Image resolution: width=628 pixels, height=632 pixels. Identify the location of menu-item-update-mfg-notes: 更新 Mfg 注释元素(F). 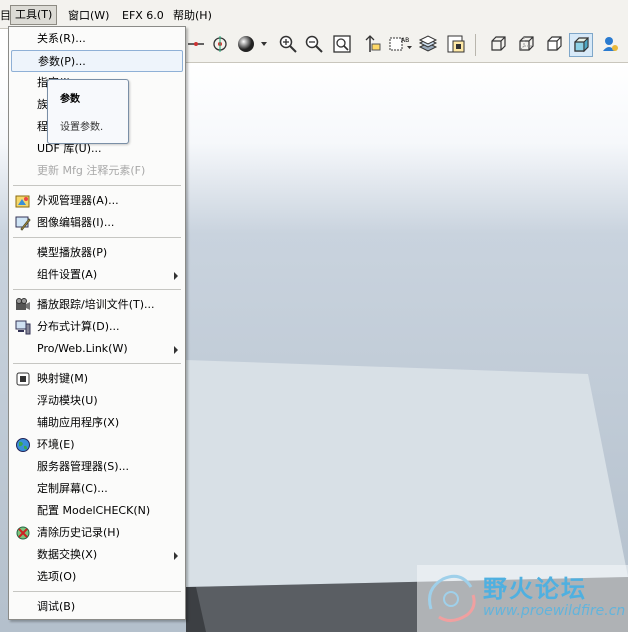
(97, 171).